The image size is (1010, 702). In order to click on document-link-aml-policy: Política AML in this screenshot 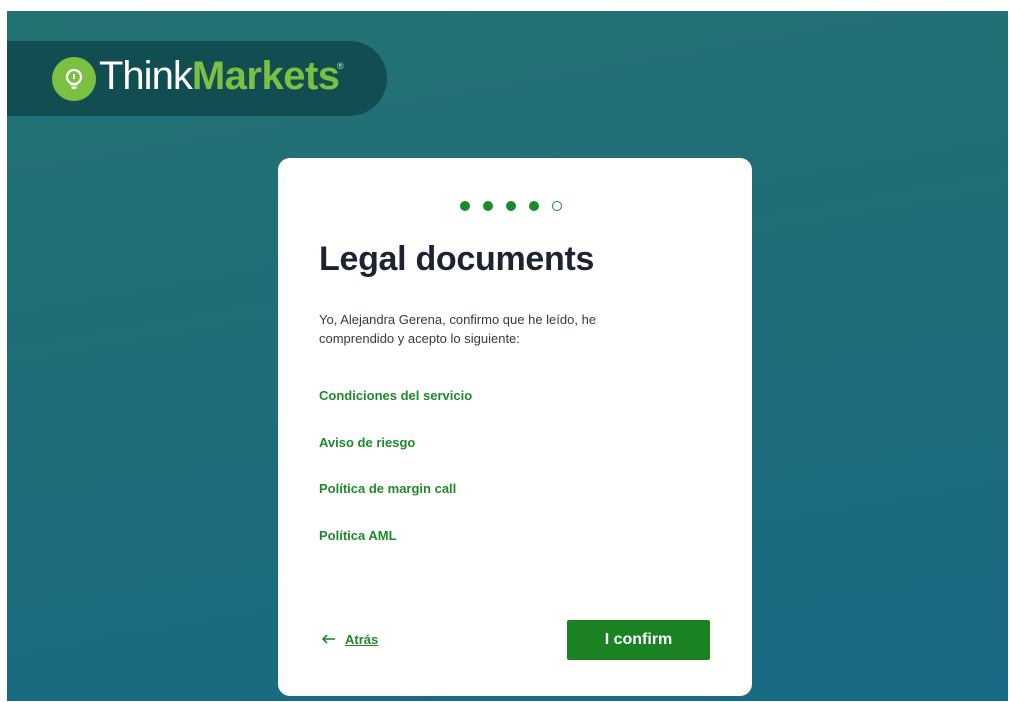, I will do `click(358, 535)`.